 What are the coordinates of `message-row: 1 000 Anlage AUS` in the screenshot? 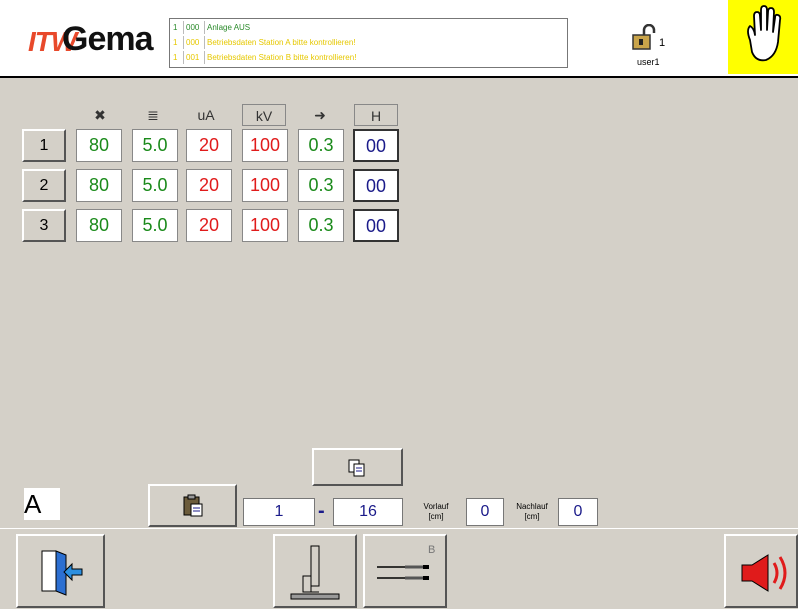 It's located at (367, 27).